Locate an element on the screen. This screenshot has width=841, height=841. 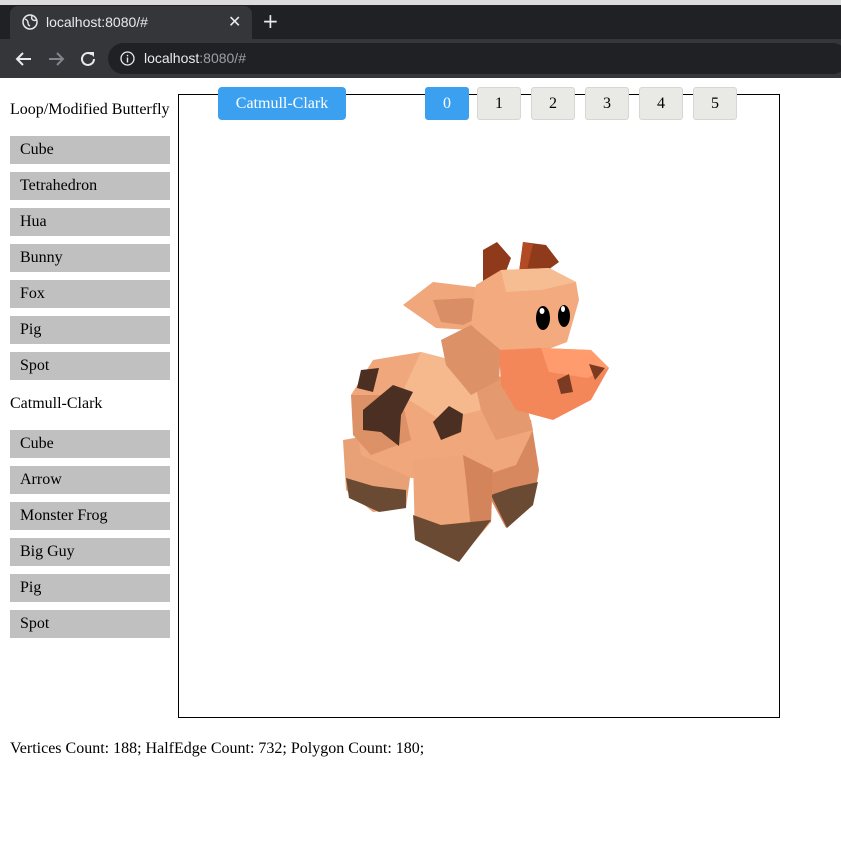
catmull-cube-button: Cube is located at coordinates (90, 444).